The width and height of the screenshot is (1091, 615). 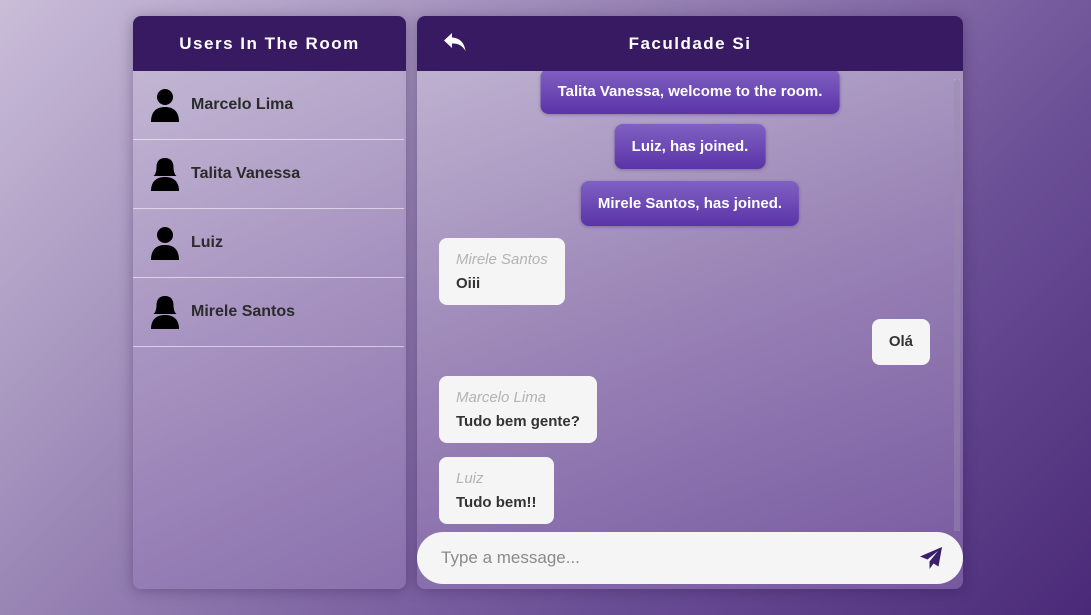 What do you see at coordinates (455, 42) in the screenshot?
I see `reply-arrow-icon` at bounding box center [455, 42].